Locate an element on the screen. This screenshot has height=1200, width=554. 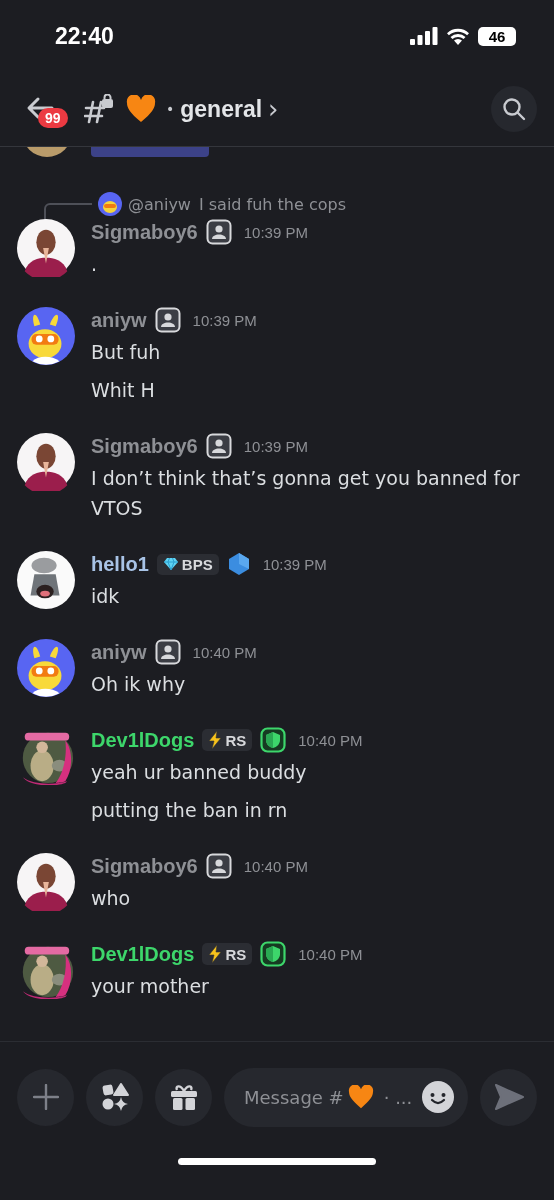
search-button is located at coordinates (514, 109).